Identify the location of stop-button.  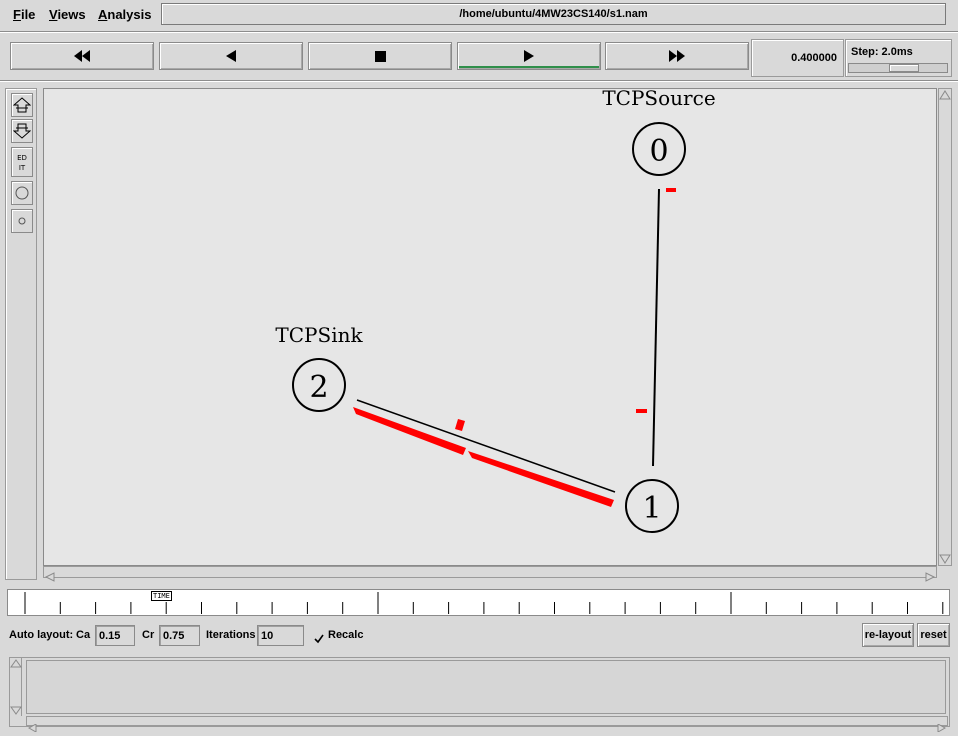
(380, 56).